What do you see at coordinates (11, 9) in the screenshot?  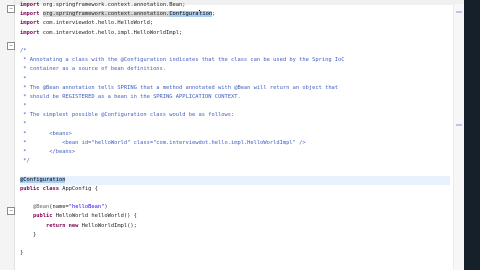 I see `fold-imports-icon: −` at bounding box center [11, 9].